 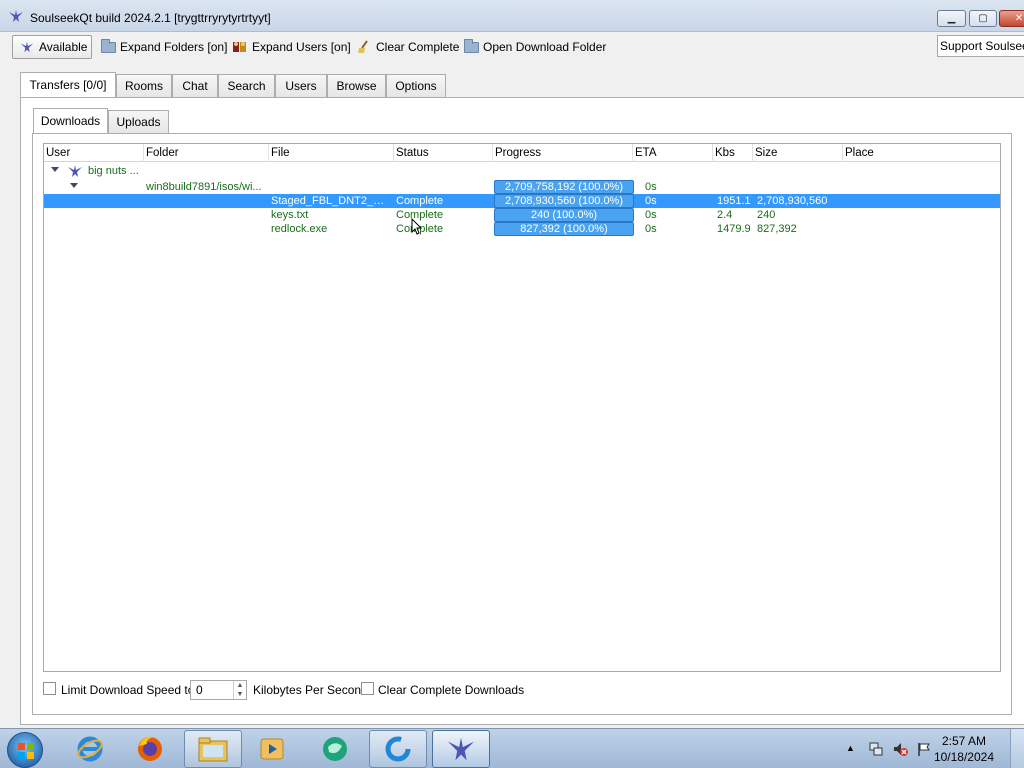 I want to click on internet-explorer-icon, so click(x=90, y=749).